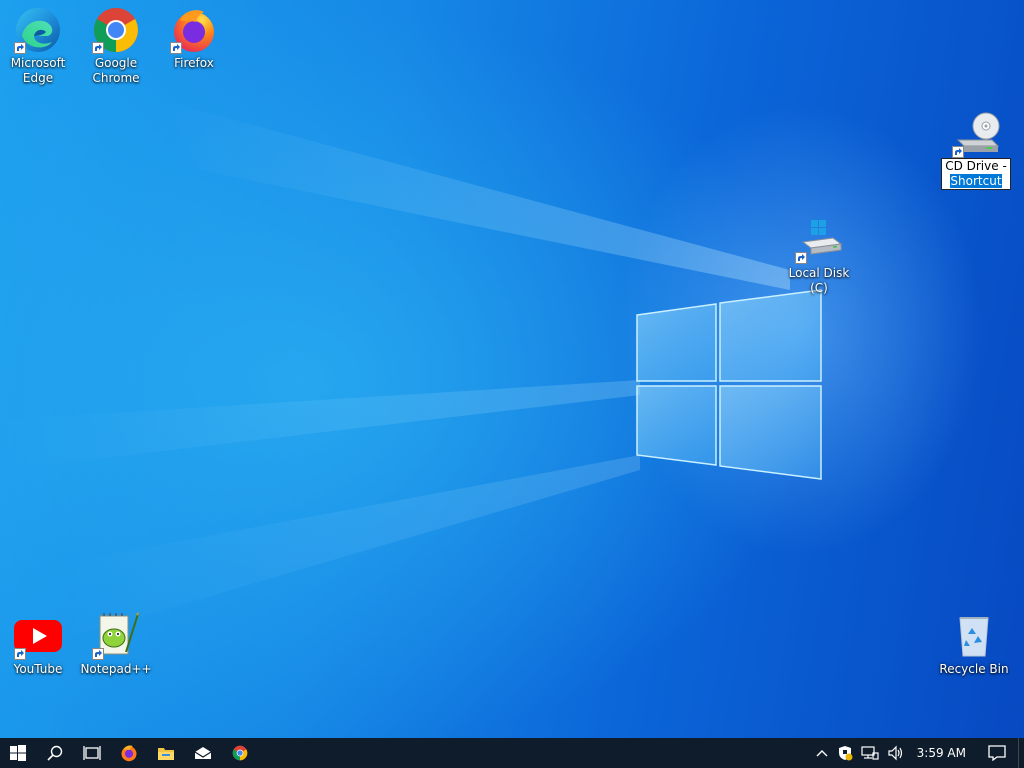 The width and height of the screenshot is (1024, 768). What do you see at coordinates (38, 30) in the screenshot?
I see `edge-icon` at bounding box center [38, 30].